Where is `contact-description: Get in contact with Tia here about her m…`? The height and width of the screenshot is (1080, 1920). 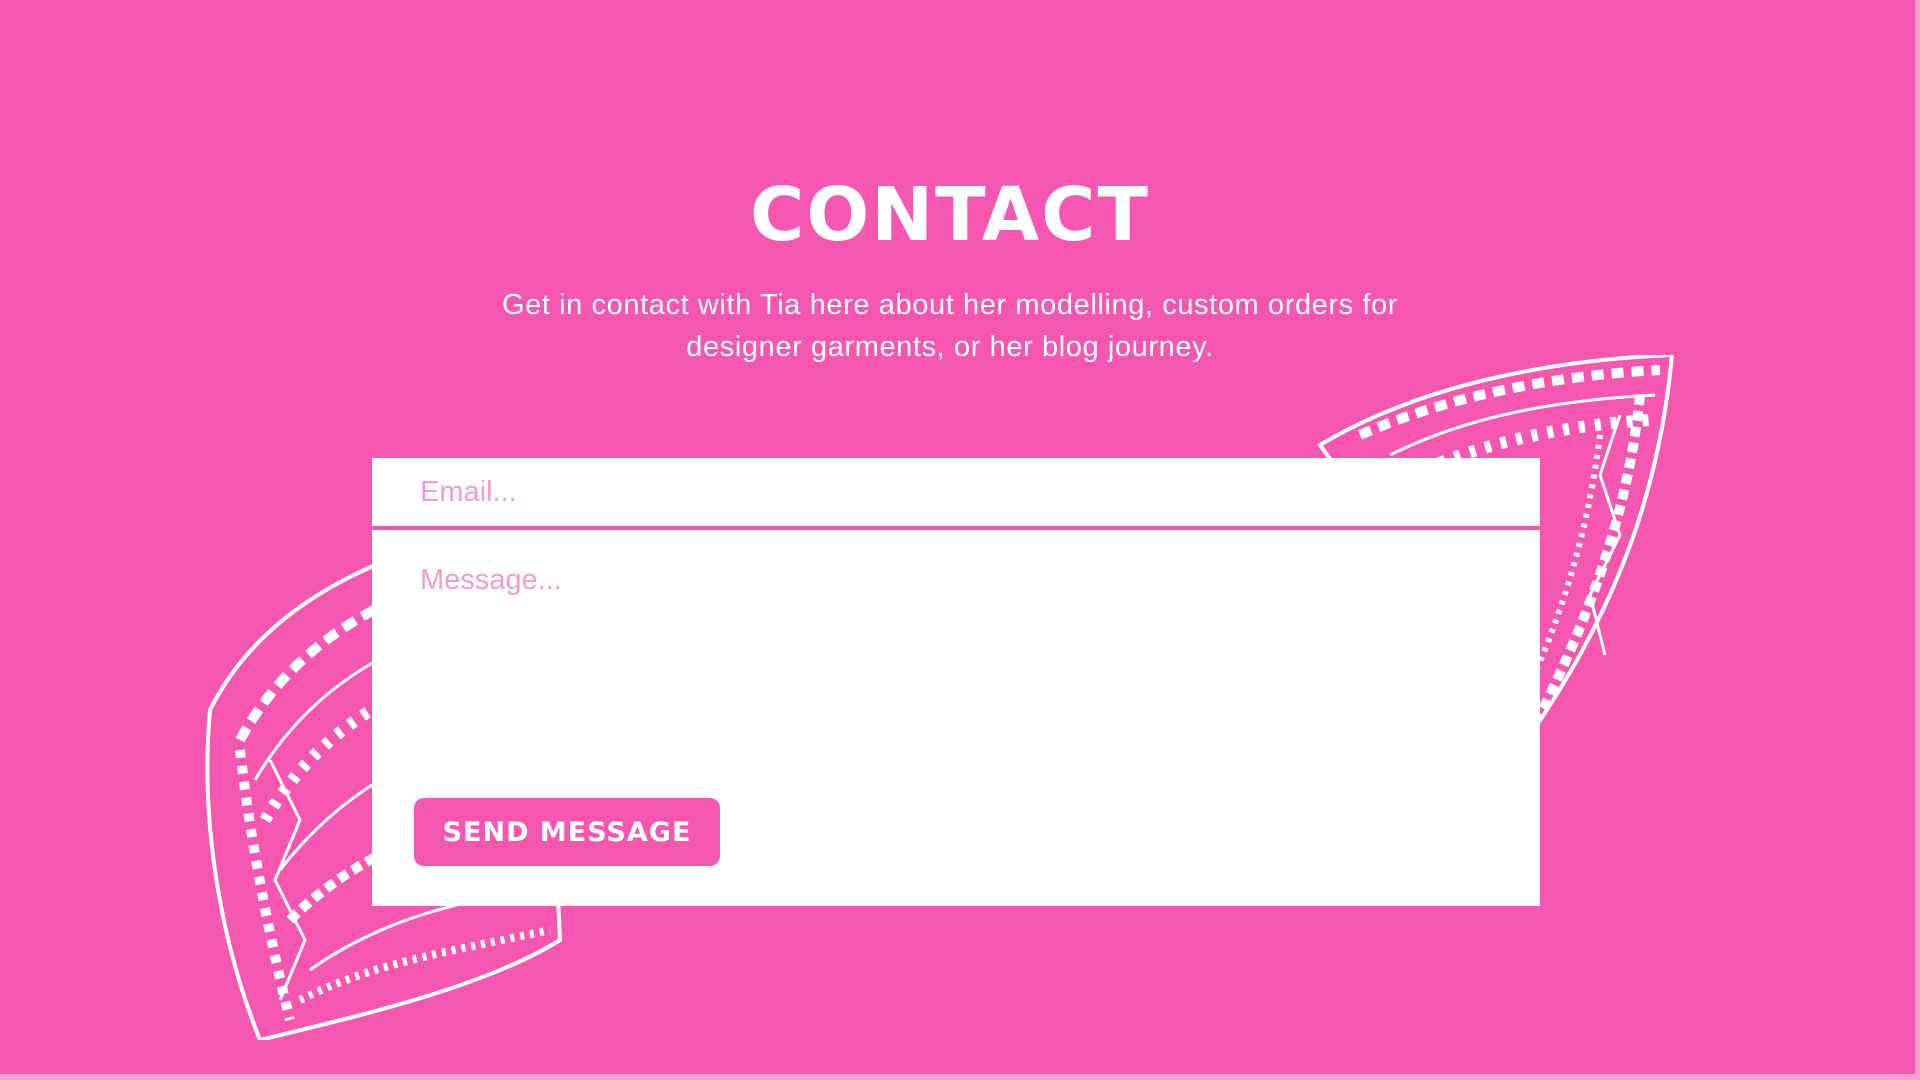 contact-description: Get in contact with Tia here about her m… is located at coordinates (950, 326).